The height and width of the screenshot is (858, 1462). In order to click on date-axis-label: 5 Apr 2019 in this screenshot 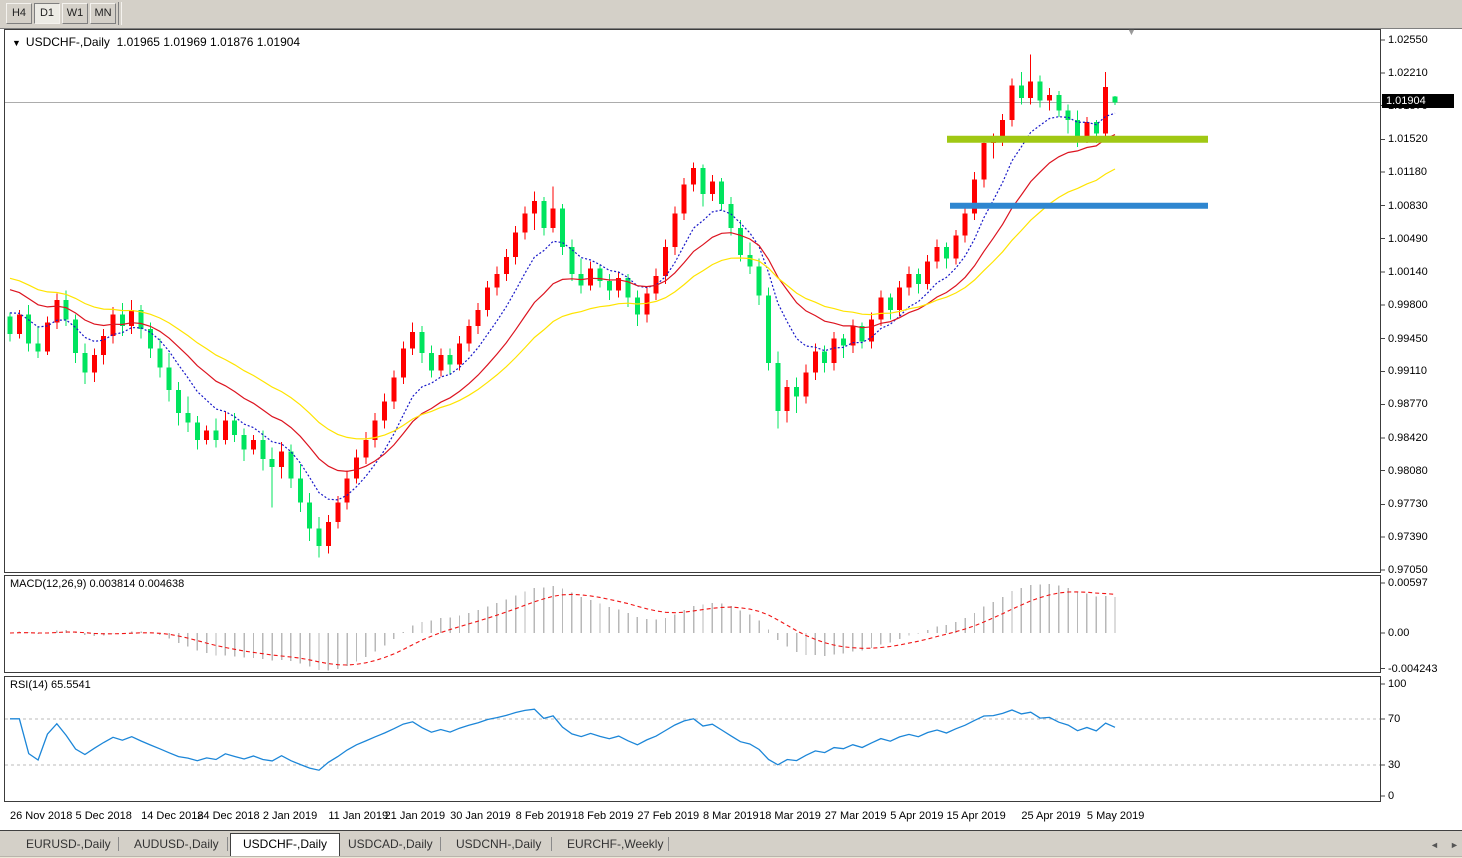, I will do `click(917, 816)`.